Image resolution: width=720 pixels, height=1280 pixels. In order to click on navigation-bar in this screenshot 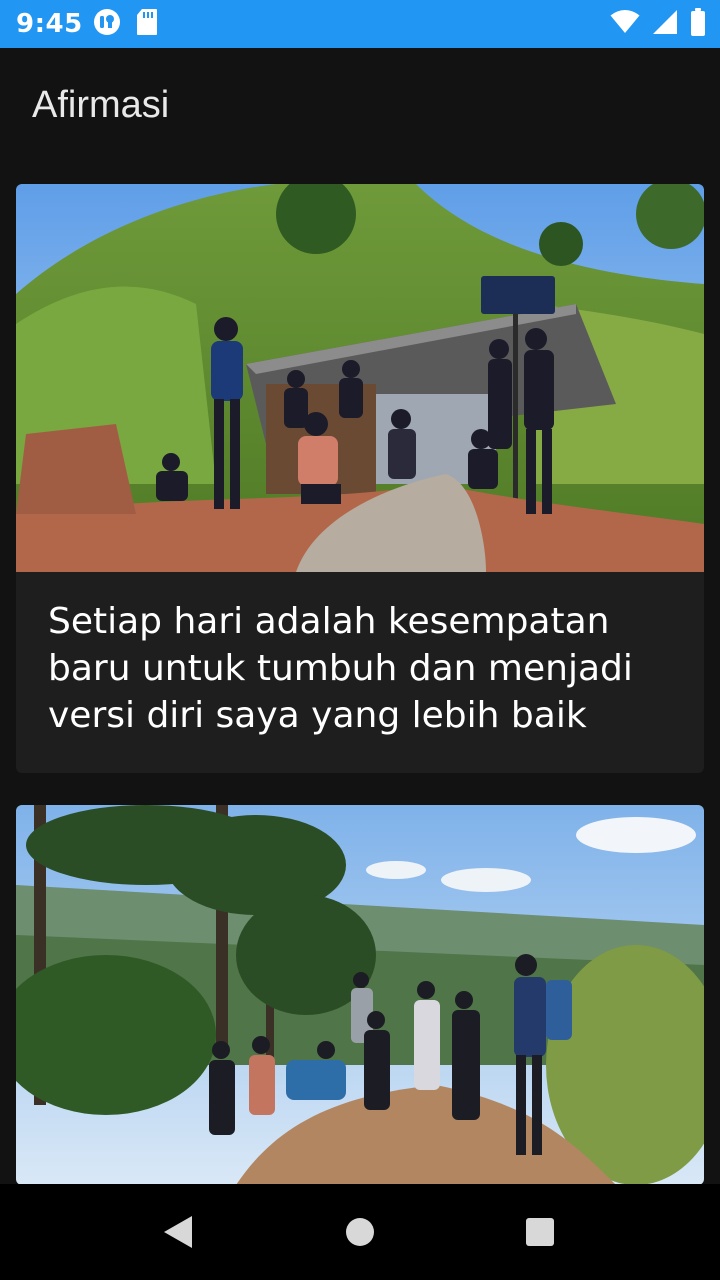, I will do `click(360, 1232)`.